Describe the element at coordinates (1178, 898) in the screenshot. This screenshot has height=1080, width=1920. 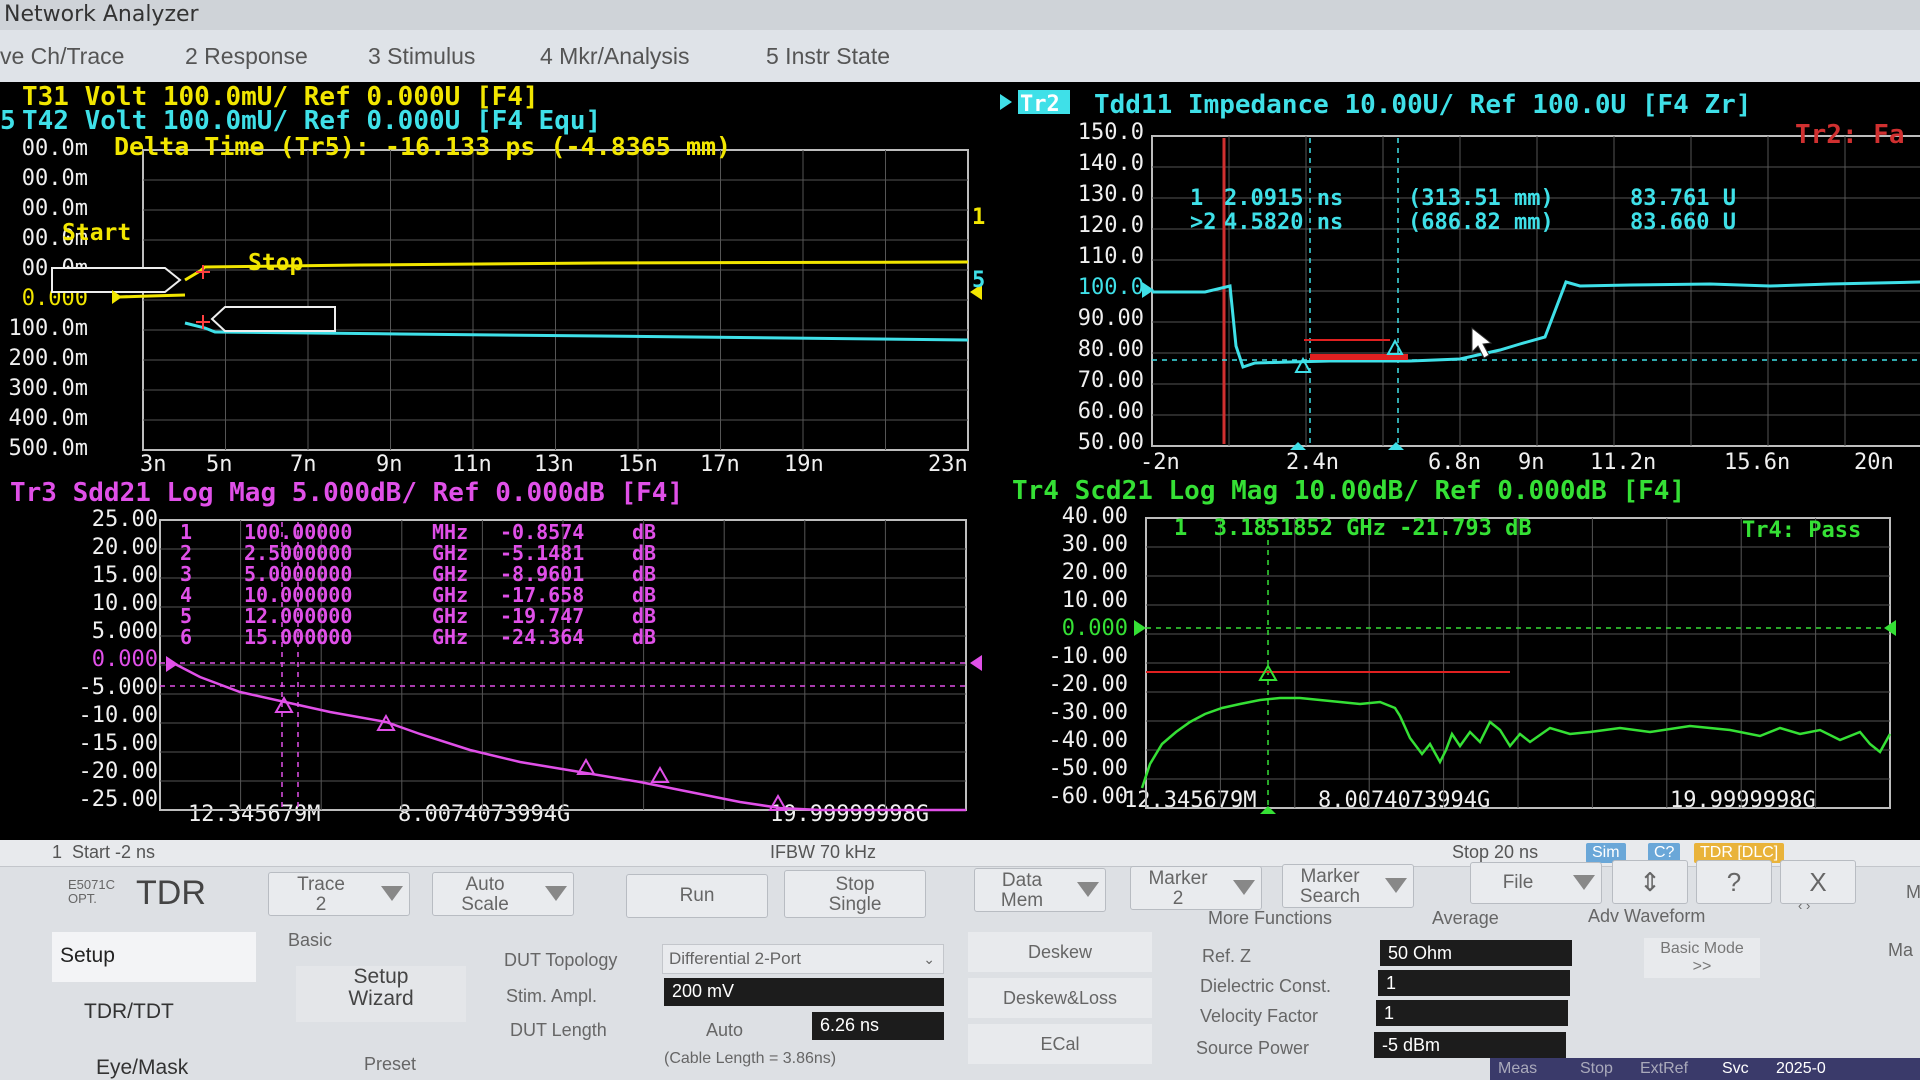
I see `marker-value: 2` at that location.